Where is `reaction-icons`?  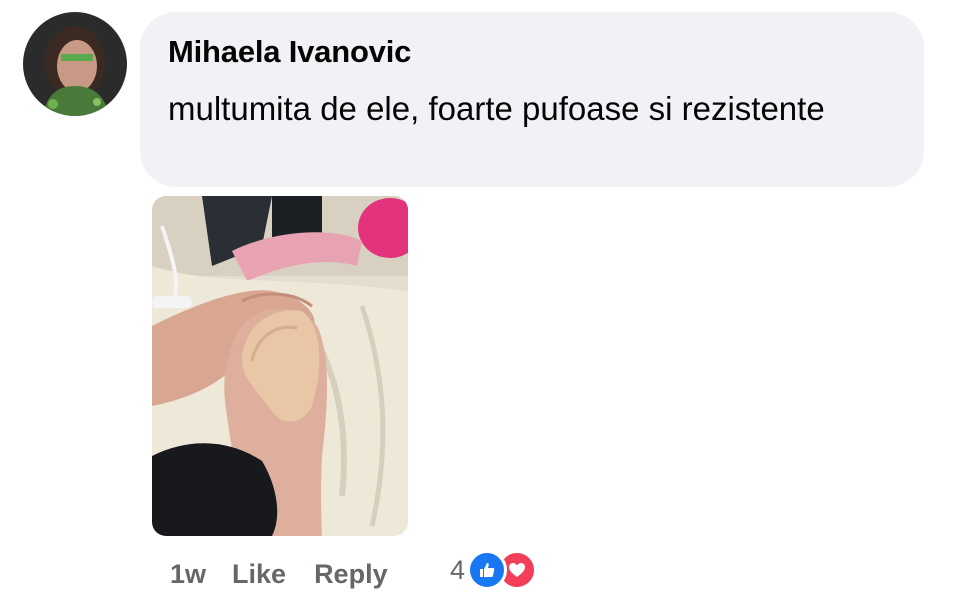 reaction-icons is located at coordinates (502, 570).